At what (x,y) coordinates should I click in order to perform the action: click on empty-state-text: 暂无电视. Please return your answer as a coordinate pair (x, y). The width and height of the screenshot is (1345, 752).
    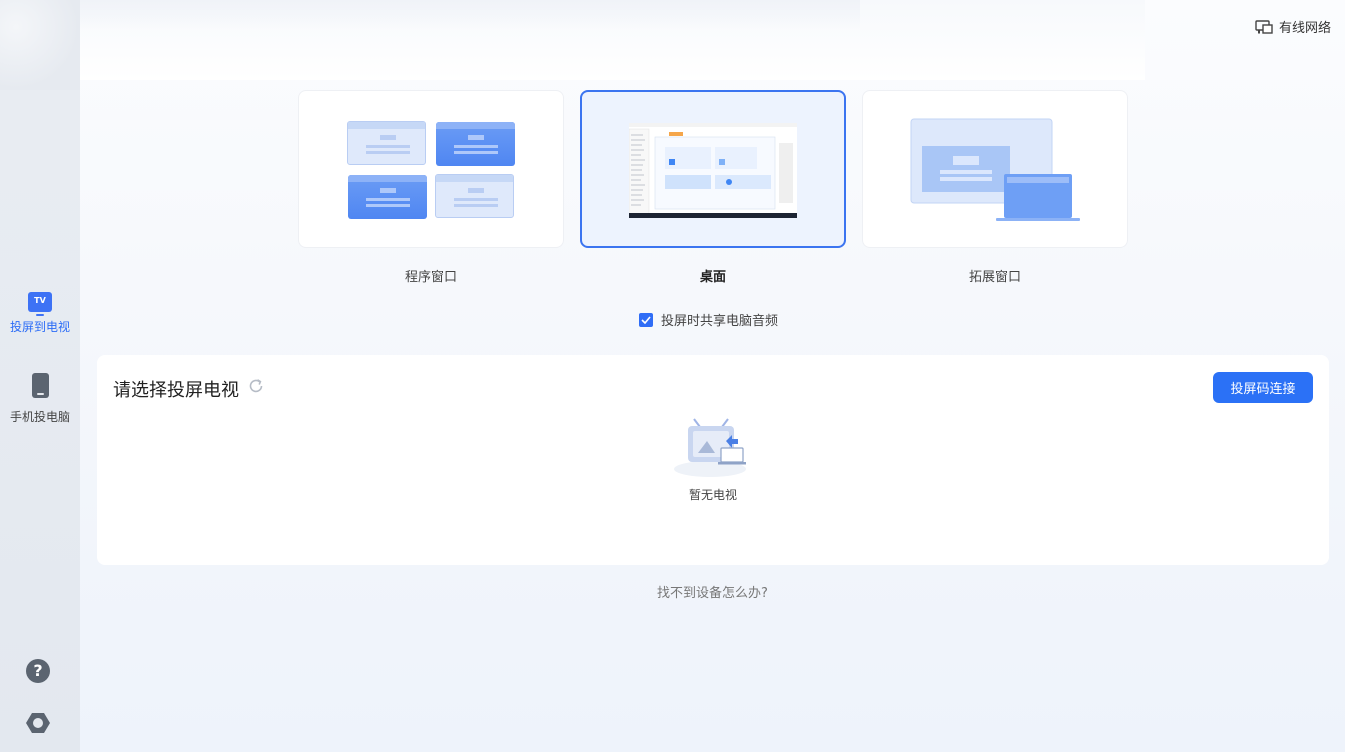
    Looking at the image, I should click on (712, 495).